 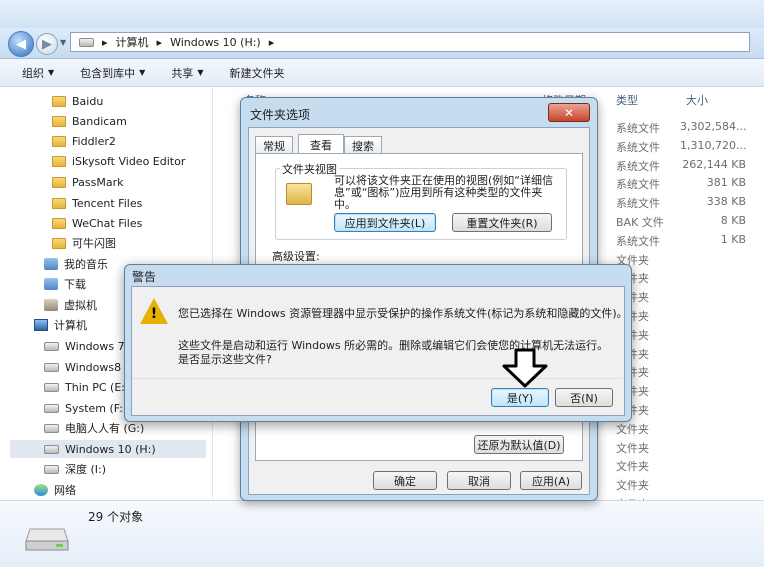 I want to click on file-size-cell: 262,144 KB, so click(x=714, y=164).